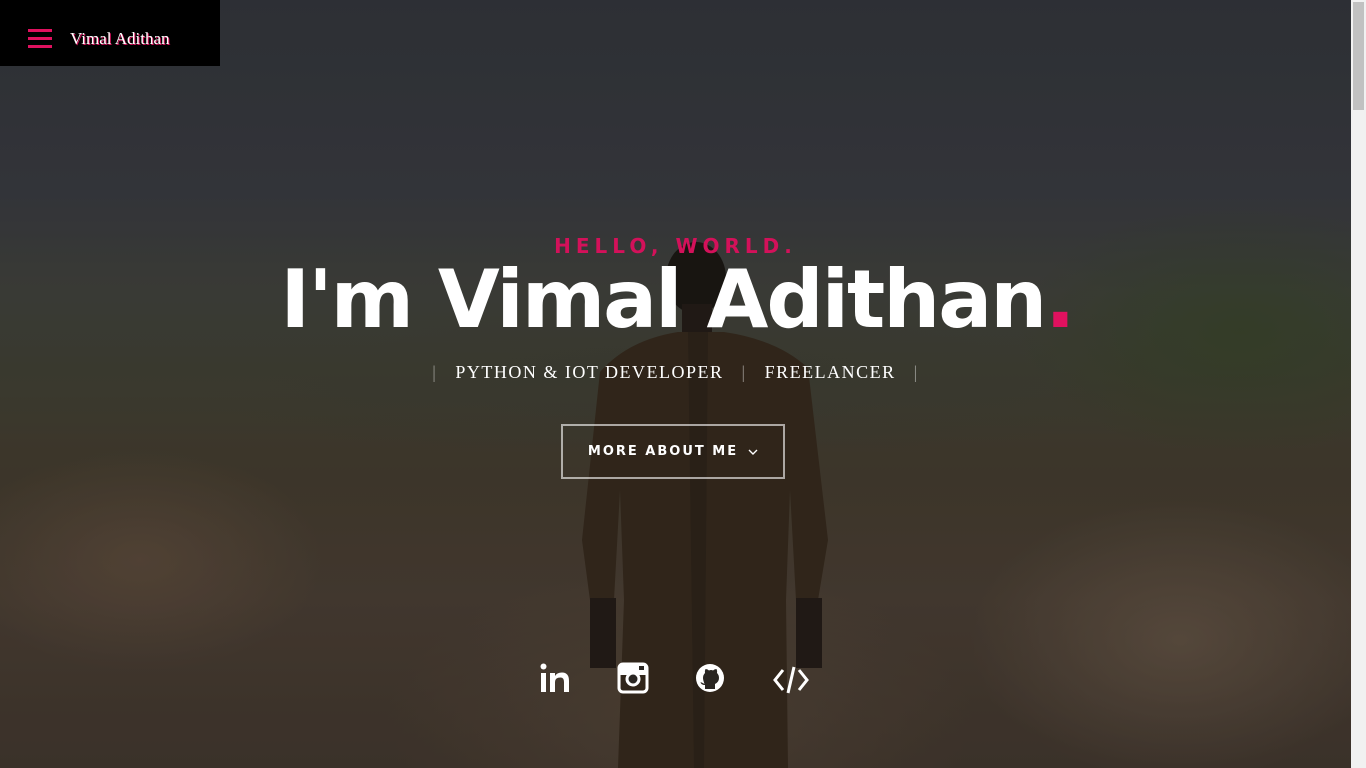  I want to click on chevron-down-icon, so click(753, 452).